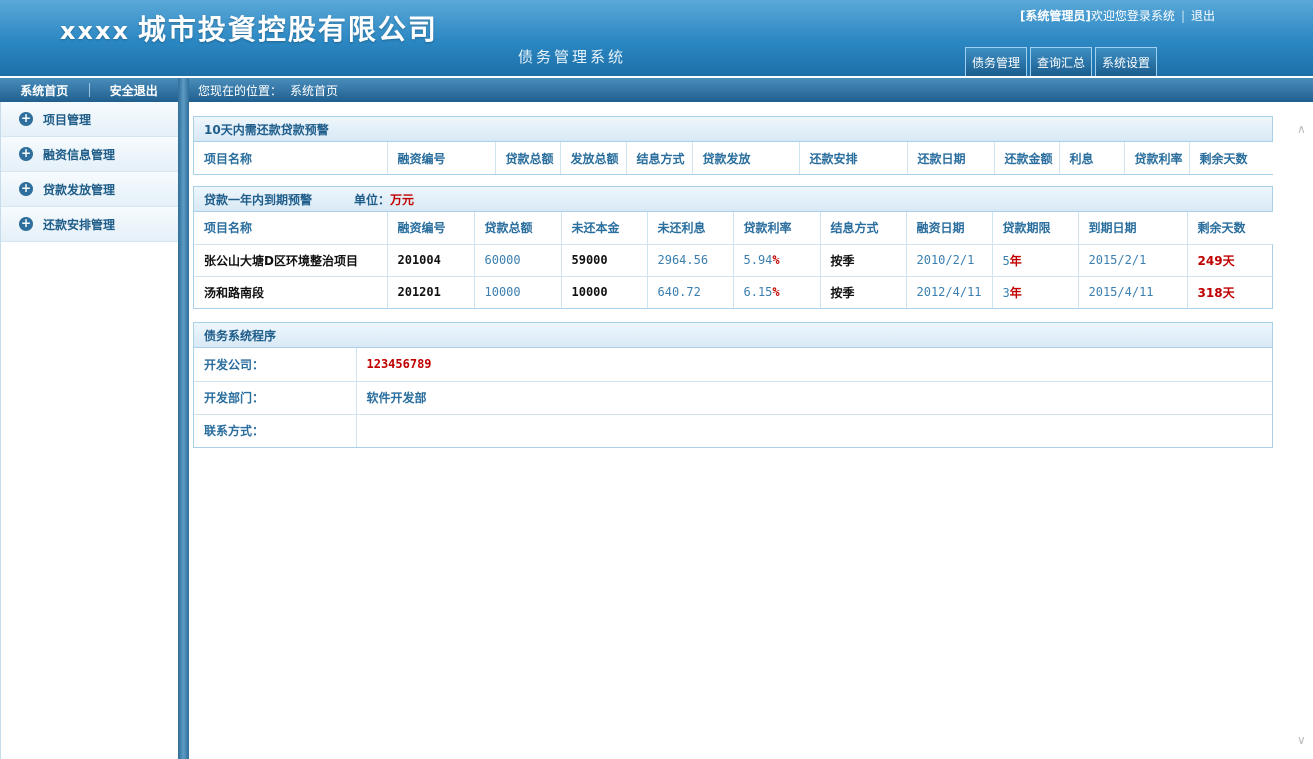  Describe the element at coordinates (951, 158) in the screenshot. I see `col-header: 还款日期` at that location.